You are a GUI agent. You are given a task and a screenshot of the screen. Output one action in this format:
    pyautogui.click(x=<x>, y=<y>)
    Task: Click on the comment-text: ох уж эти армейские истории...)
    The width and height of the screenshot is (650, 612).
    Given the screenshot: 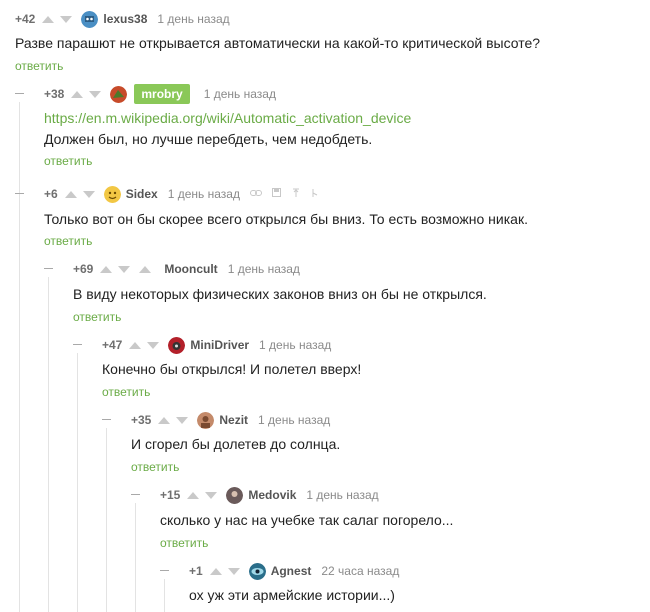 What is the action you would take?
    pyautogui.click(x=292, y=595)
    